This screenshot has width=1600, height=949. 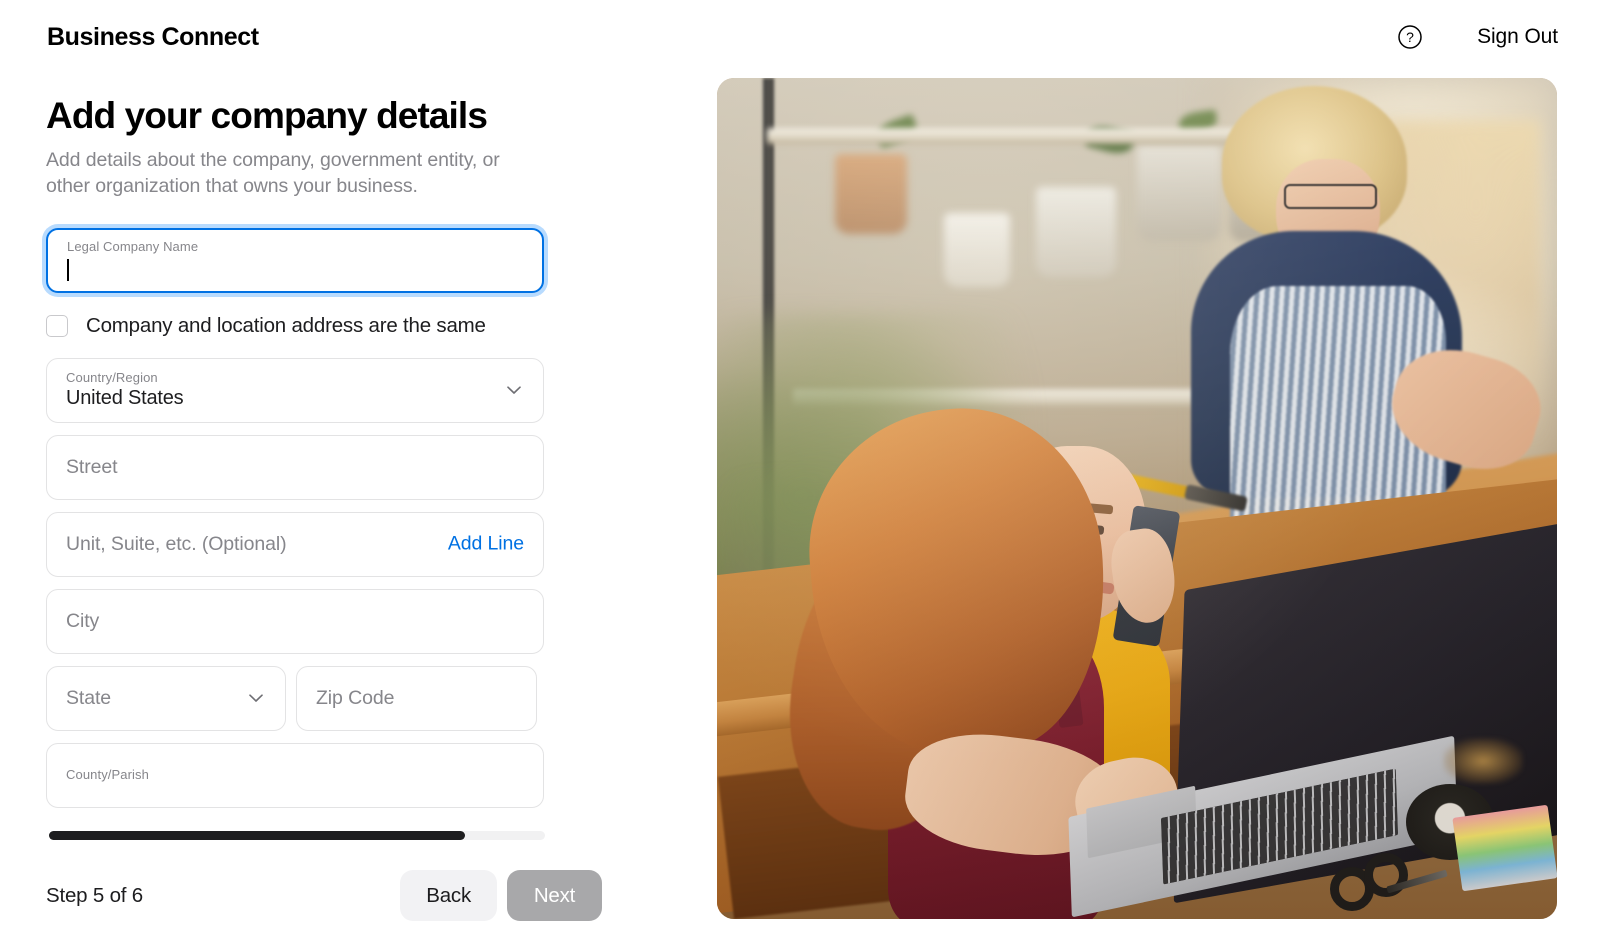 What do you see at coordinates (295, 544) in the screenshot?
I see `unit-suite-field: Unit, Suite, etc. (Optional) Add Line` at bounding box center [295, 544].